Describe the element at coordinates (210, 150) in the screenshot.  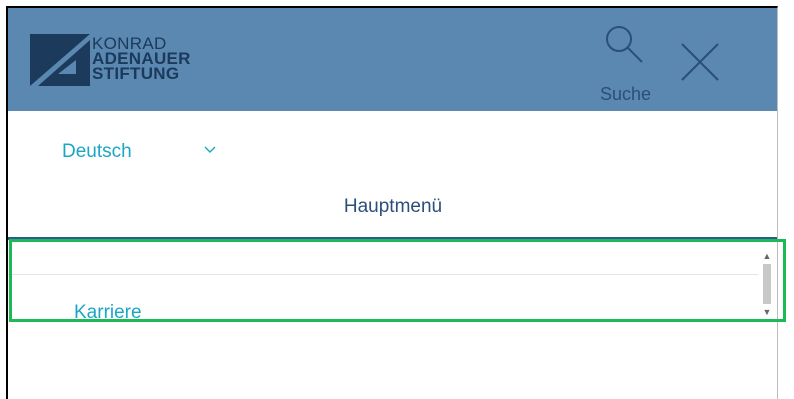
I see `chevron-down-icon` at that location.